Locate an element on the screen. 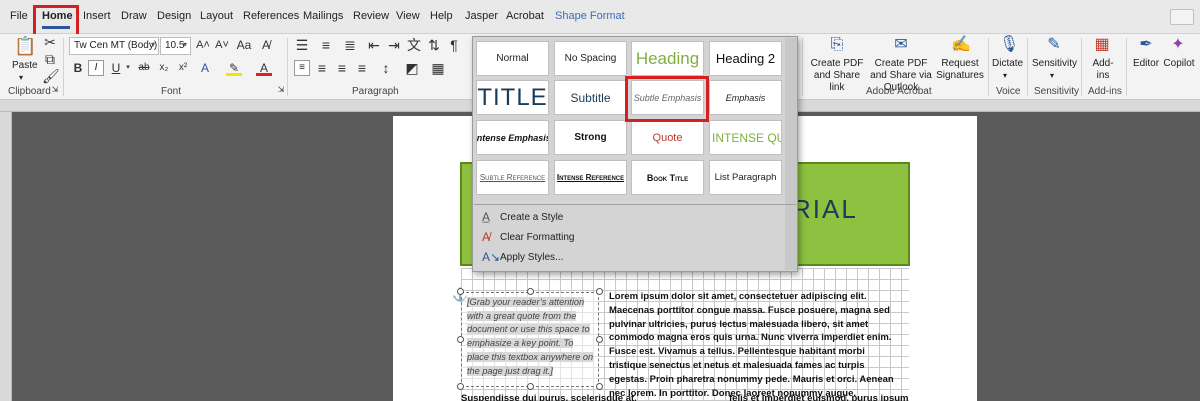 This screenshot has height=401, width=1200. align-left-icon: ≡ is located at coordinates (302, 68).